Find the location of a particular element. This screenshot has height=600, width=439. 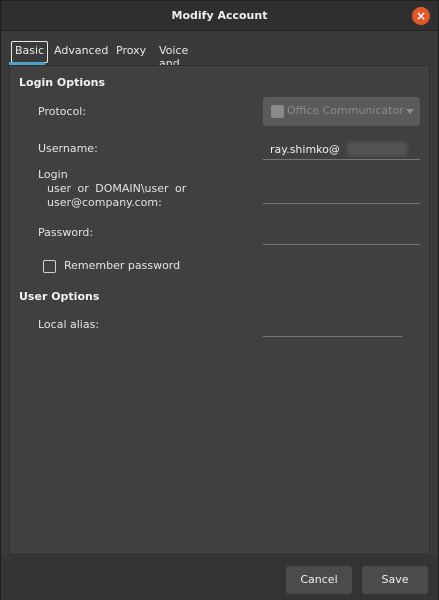

user-options-heading: User Options is located at coordinates (59, 296).